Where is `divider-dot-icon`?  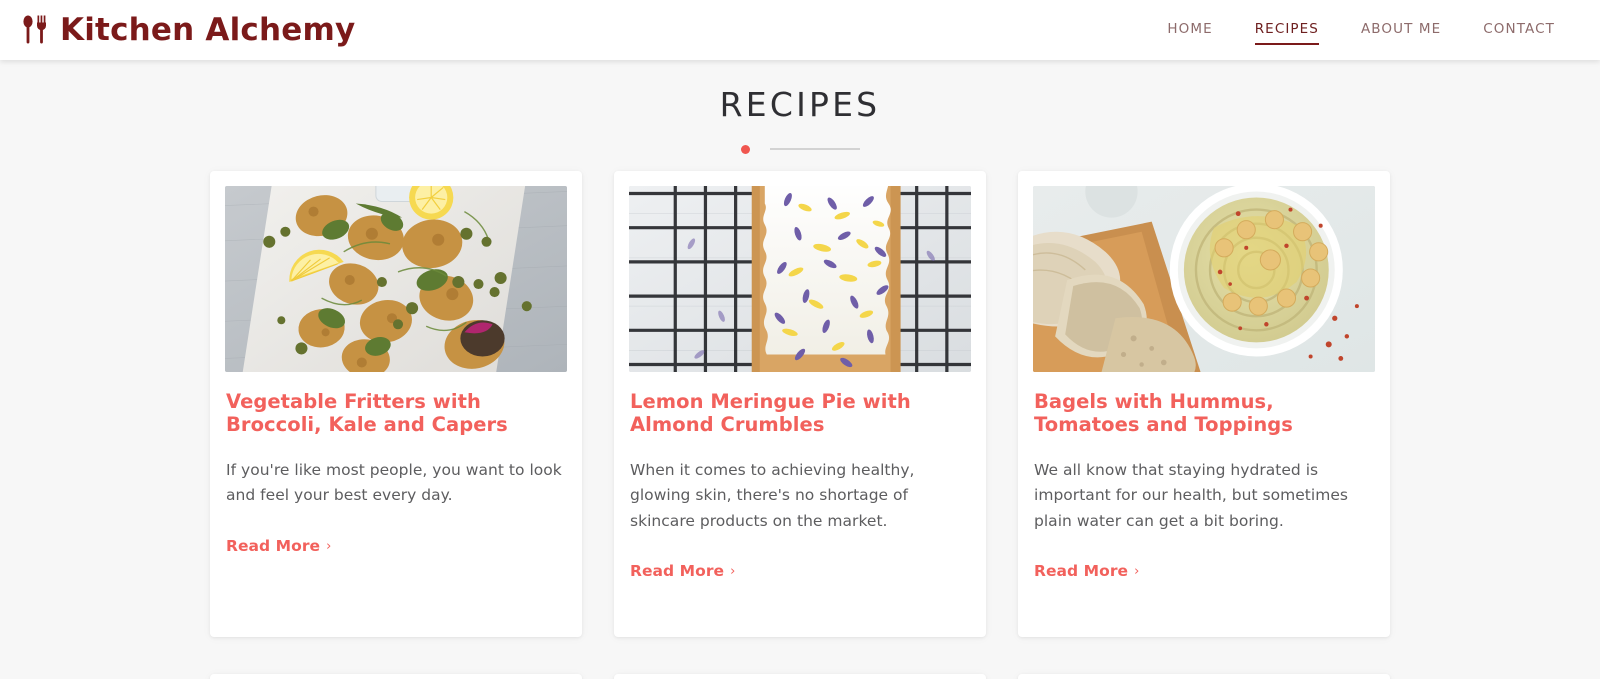
divider-dot-icon is located at coordinates (745, 149).